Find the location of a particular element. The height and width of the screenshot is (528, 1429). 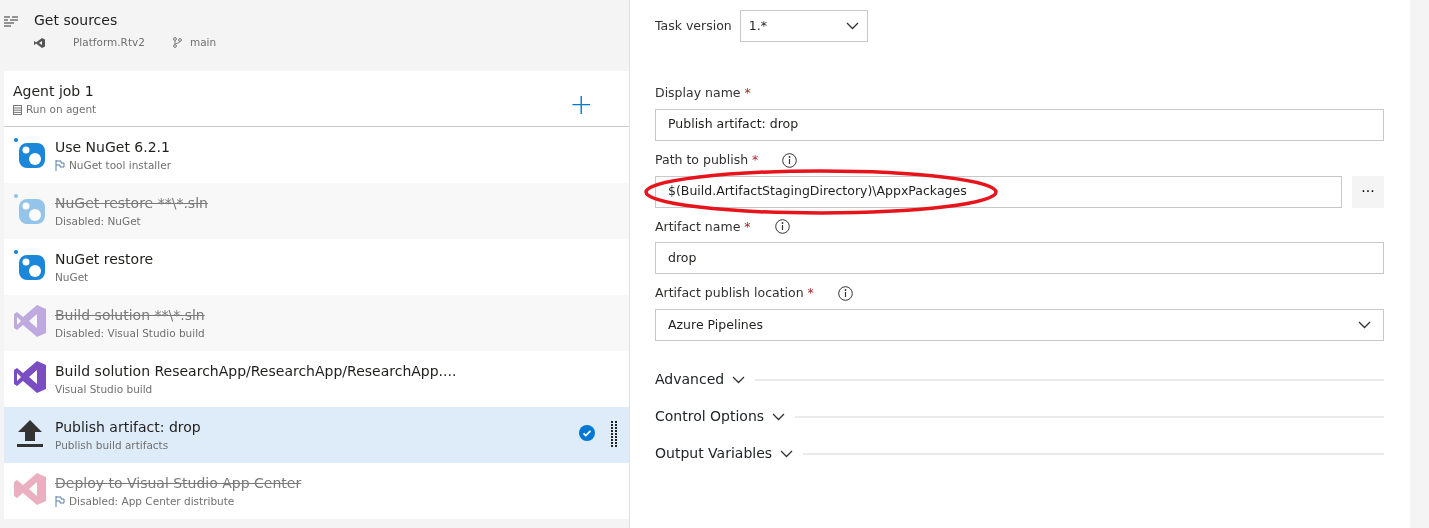

text-field: drop is located at coordinates (1019, 258).